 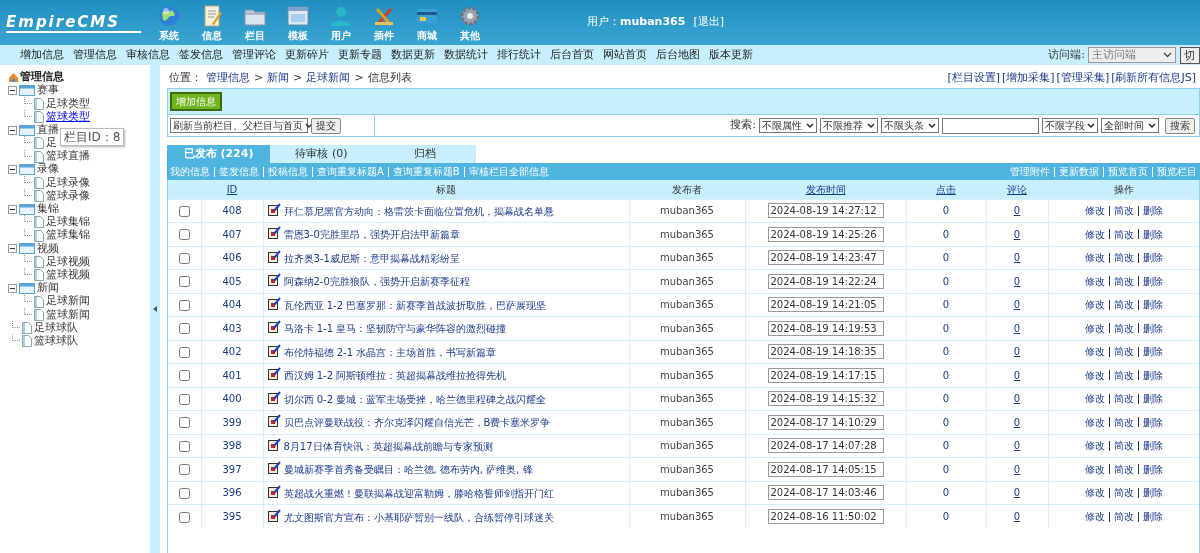 What do you see at coordinates (1028, 78) in the screenshot?
I see `top-link: [增加采集]` at bounding box center [1028, 78].